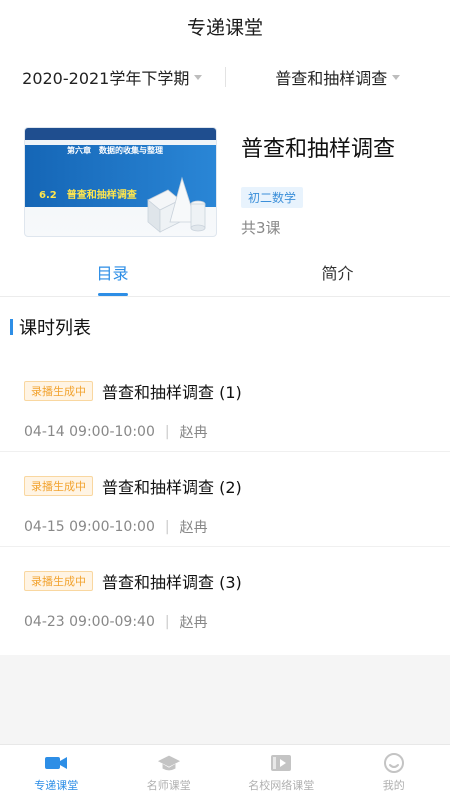 This screenshot has height=800, width=450. Describe the element at coordinates (172, 582) in the screenshot. I see `lesson-title: 普查和抽样调查 (3)` at that location.